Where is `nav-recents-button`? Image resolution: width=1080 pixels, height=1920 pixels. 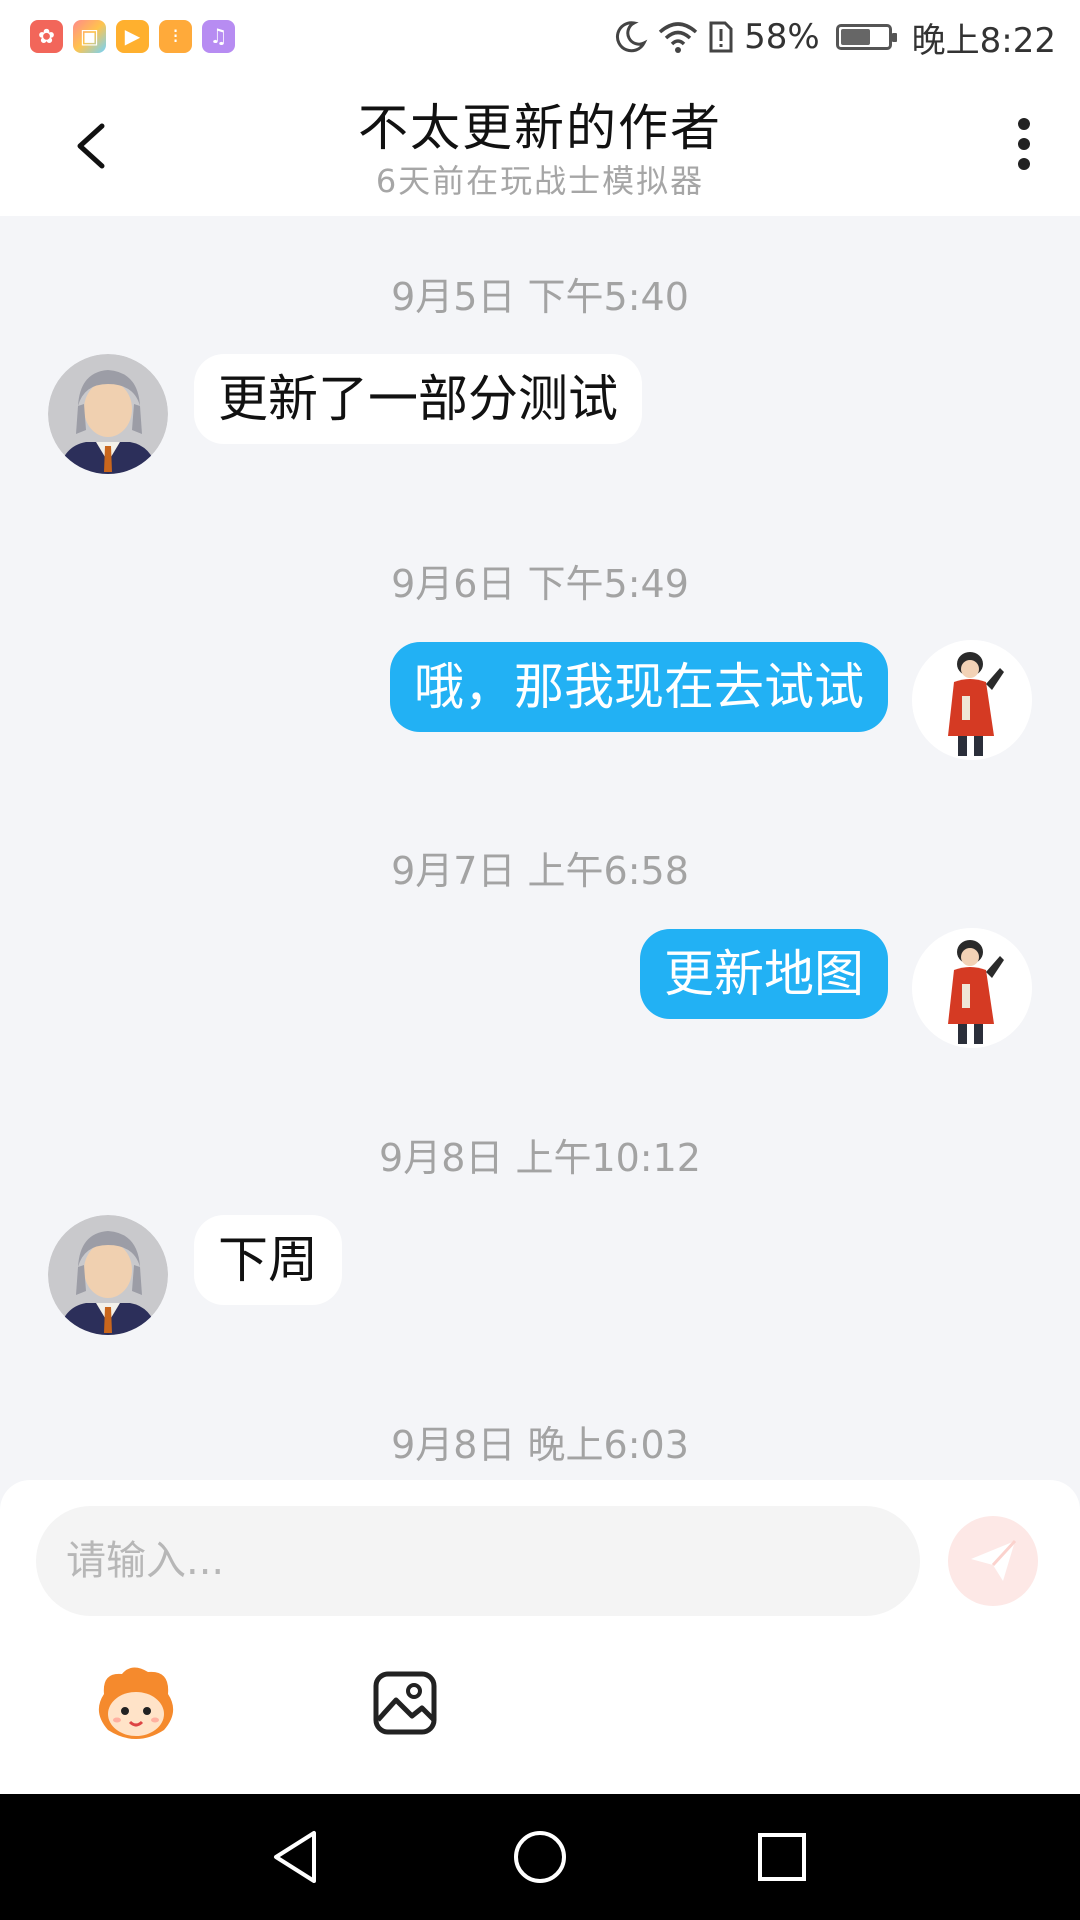
nav-recents-button is located at coordinates (782, 1857).